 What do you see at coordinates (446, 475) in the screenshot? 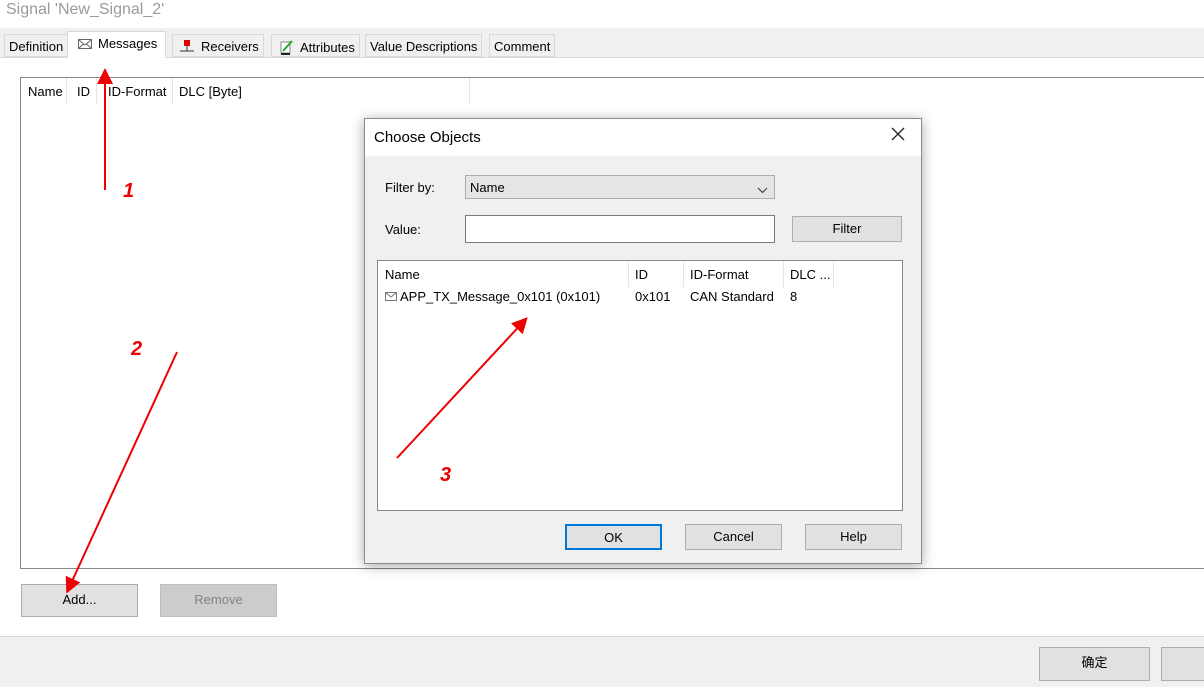
I see `annotation-3: 3` at bounding box center [446, 475].